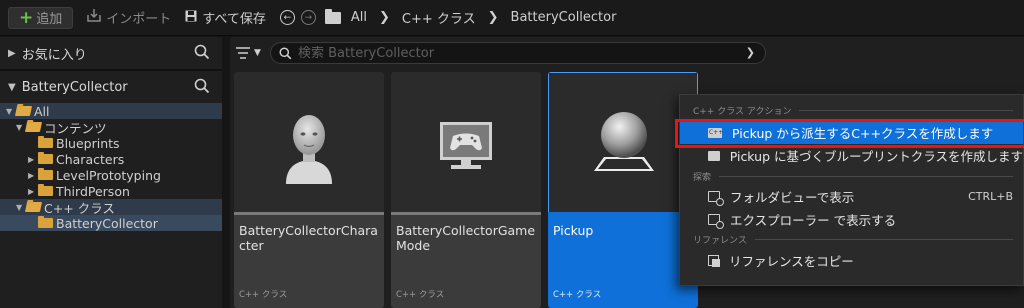  What do you see at coordinates (714, 155) in the screenshot?
I see `blueprint-class-icon` at bounding box center [714, 155].